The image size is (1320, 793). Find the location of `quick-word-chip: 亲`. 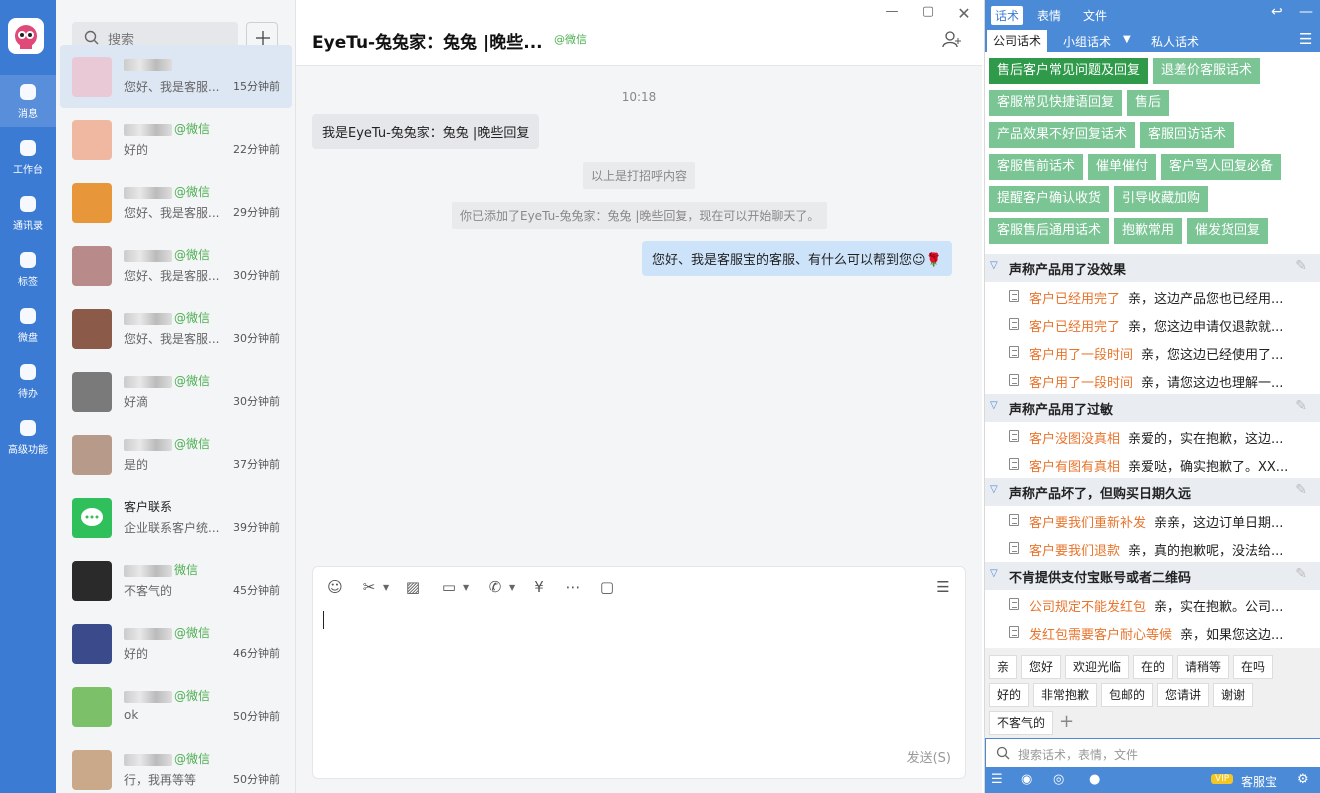

quick-word-chip: 亲 is located at coordinates (1003, 667).